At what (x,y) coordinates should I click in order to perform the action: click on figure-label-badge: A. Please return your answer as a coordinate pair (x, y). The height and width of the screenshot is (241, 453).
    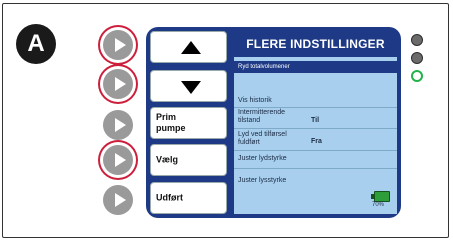
    Looking at the image, I should click on (36, 44).